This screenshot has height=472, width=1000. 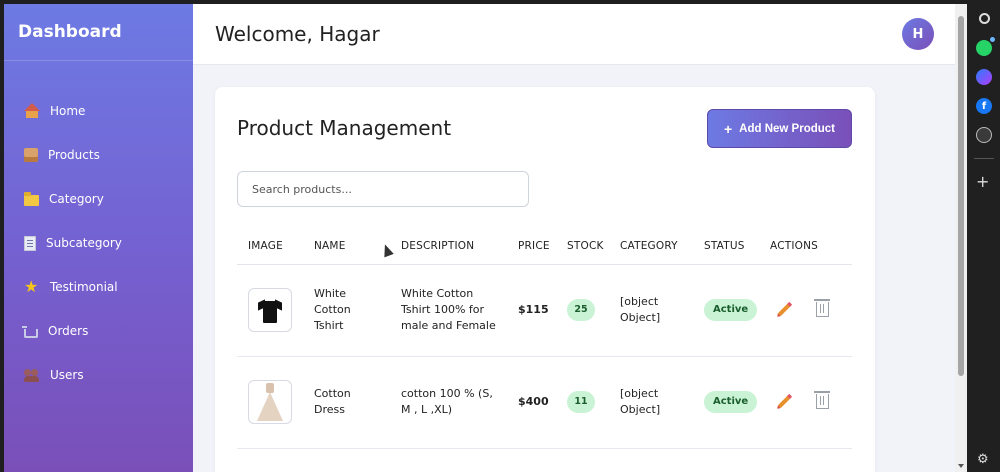 I want to click on add-product-label: Add New Product, so click(x=787, y=128).